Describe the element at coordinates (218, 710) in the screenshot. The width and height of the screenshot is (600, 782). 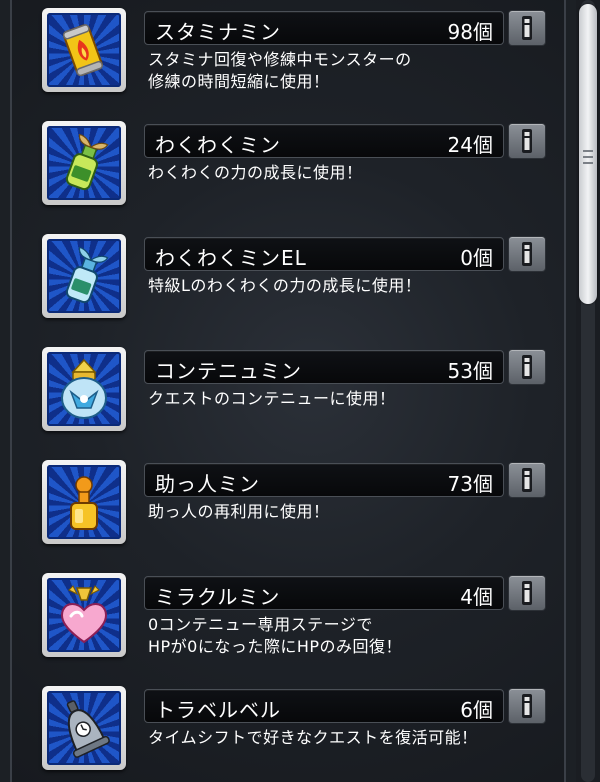
I see `item-name: トラベルベル` at that location.